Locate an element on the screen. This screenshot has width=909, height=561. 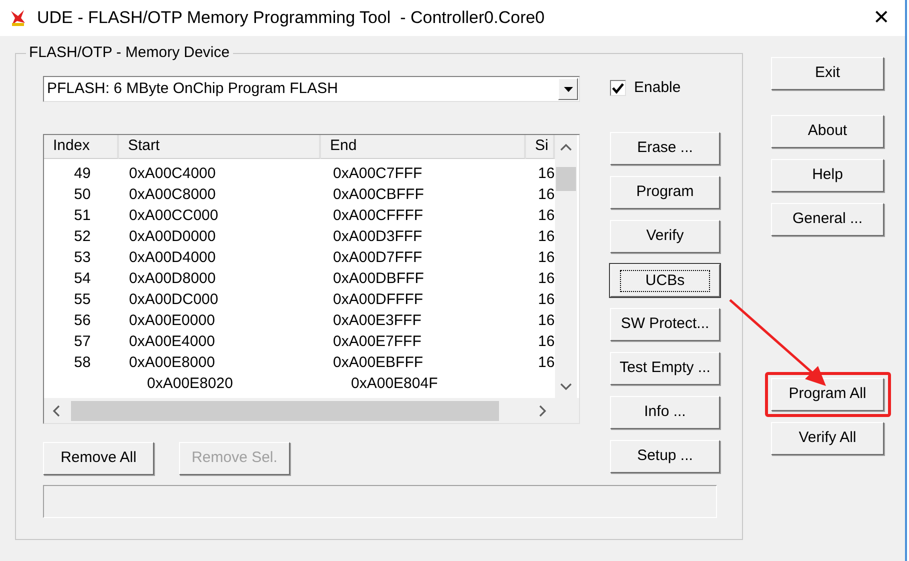
table-cell-text: 0xA00E804F is located at coordinates (394, 384).